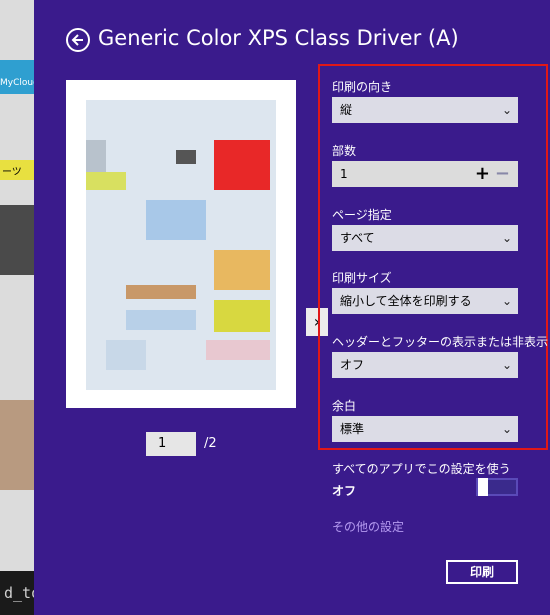  What do you see at coordinates (17, 307) in the screenshot?
I see `background-app-sliver: MyCloud ーツ d_to` at bounding box center [17, 307].